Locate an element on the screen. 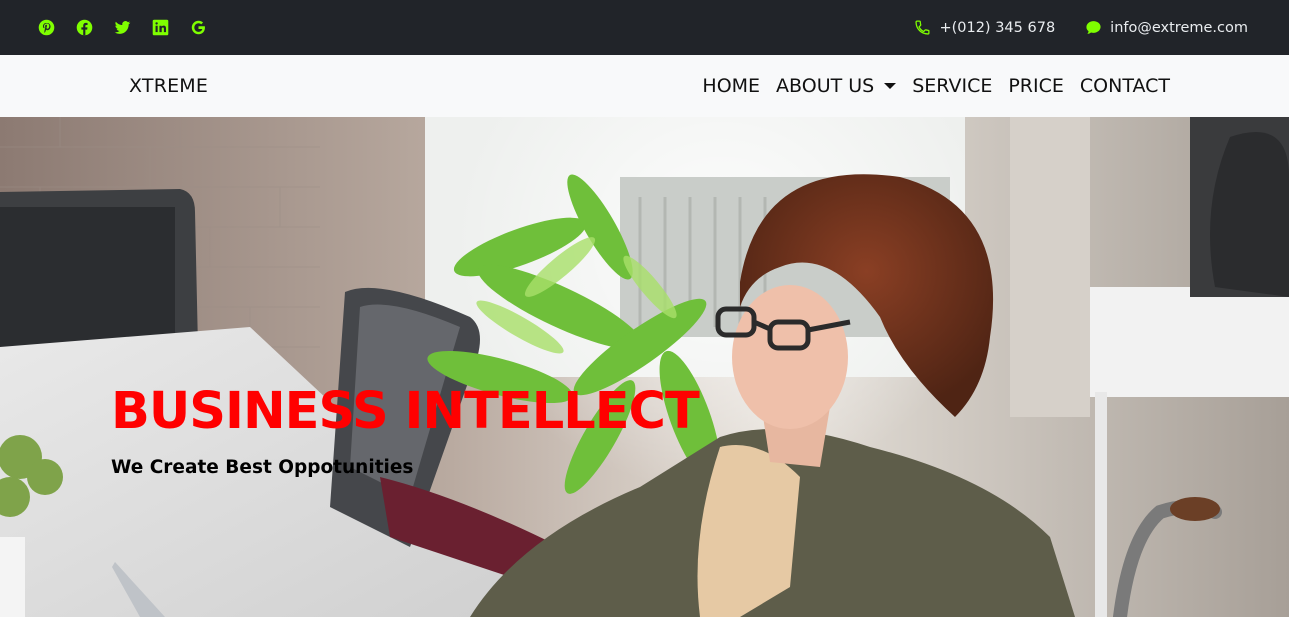 Image resolution: width=1289 pixels, height=617 pixels. nav-item-label: SERVICE is located at coordinates (952, 86).